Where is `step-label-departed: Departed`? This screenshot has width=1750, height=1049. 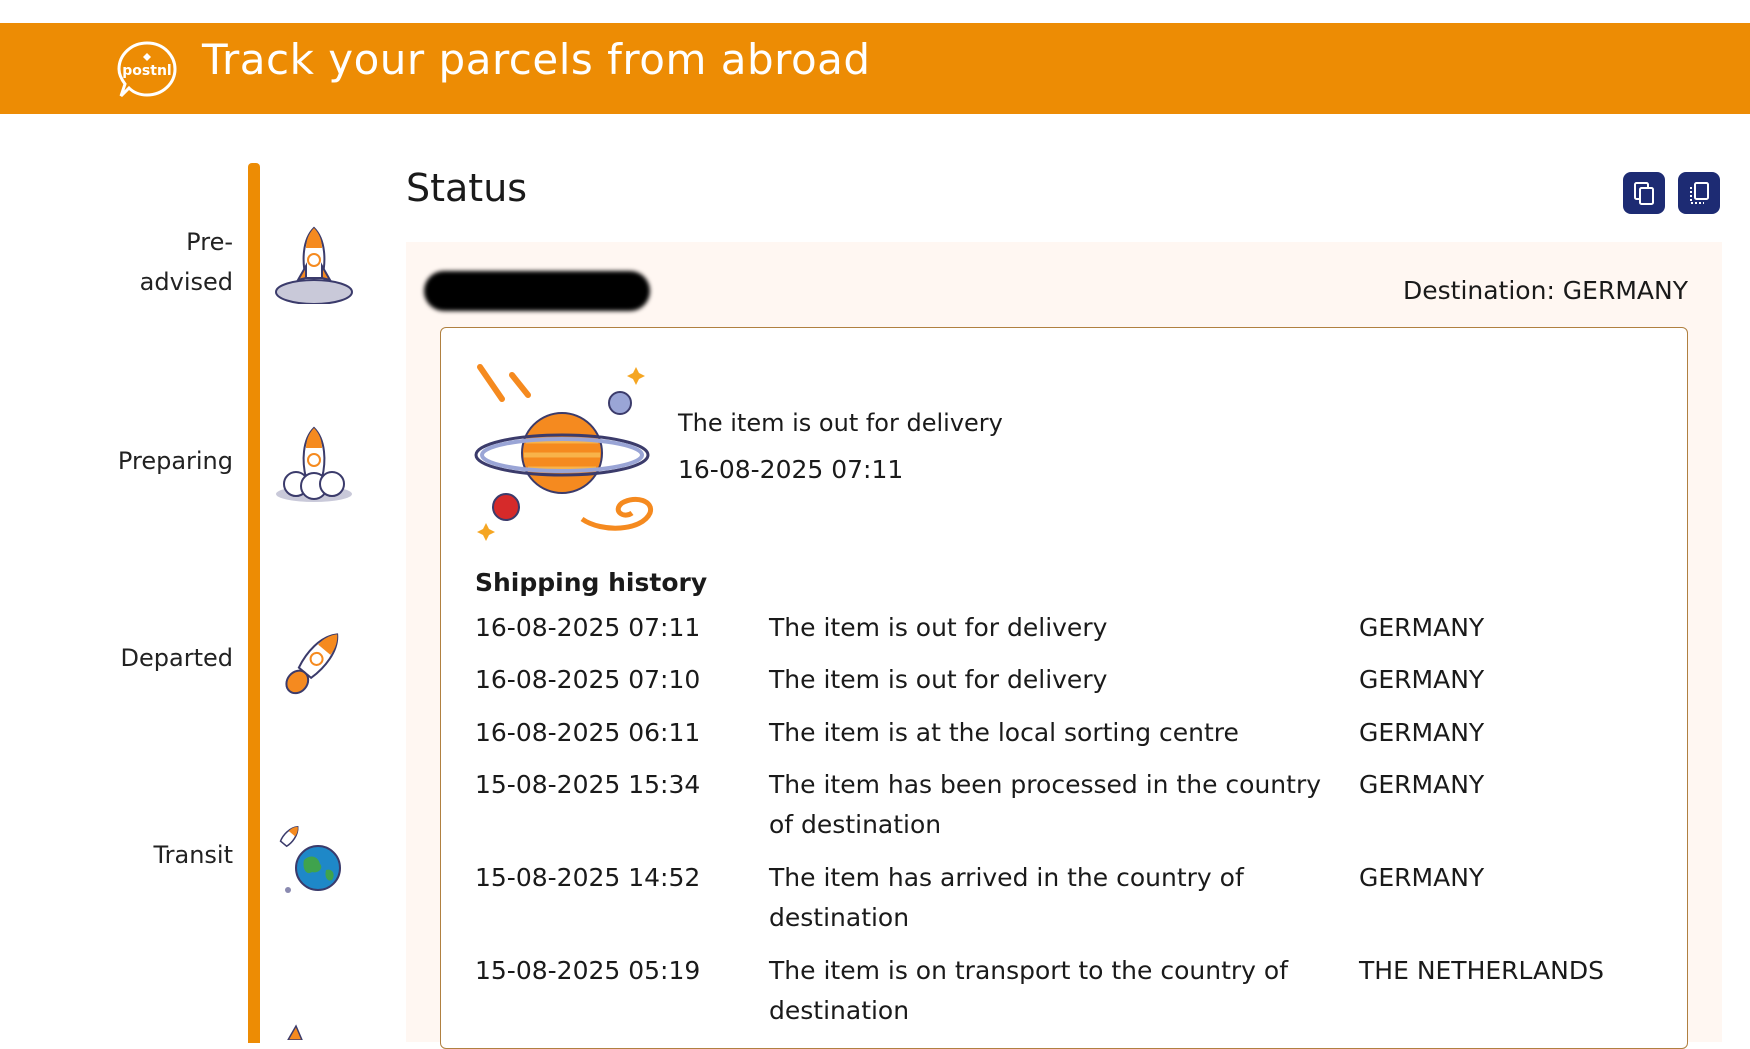
step-label-departed: Departed is located at coordinates (177, 658).